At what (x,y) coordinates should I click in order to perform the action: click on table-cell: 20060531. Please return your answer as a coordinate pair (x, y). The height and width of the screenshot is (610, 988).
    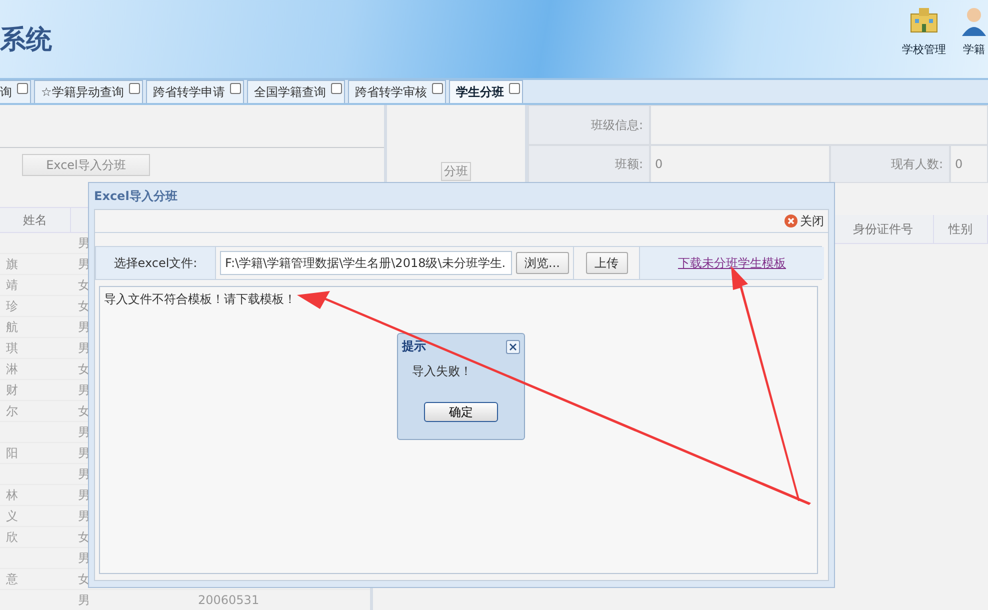
    Looking at the image, I should click on (229, 600).